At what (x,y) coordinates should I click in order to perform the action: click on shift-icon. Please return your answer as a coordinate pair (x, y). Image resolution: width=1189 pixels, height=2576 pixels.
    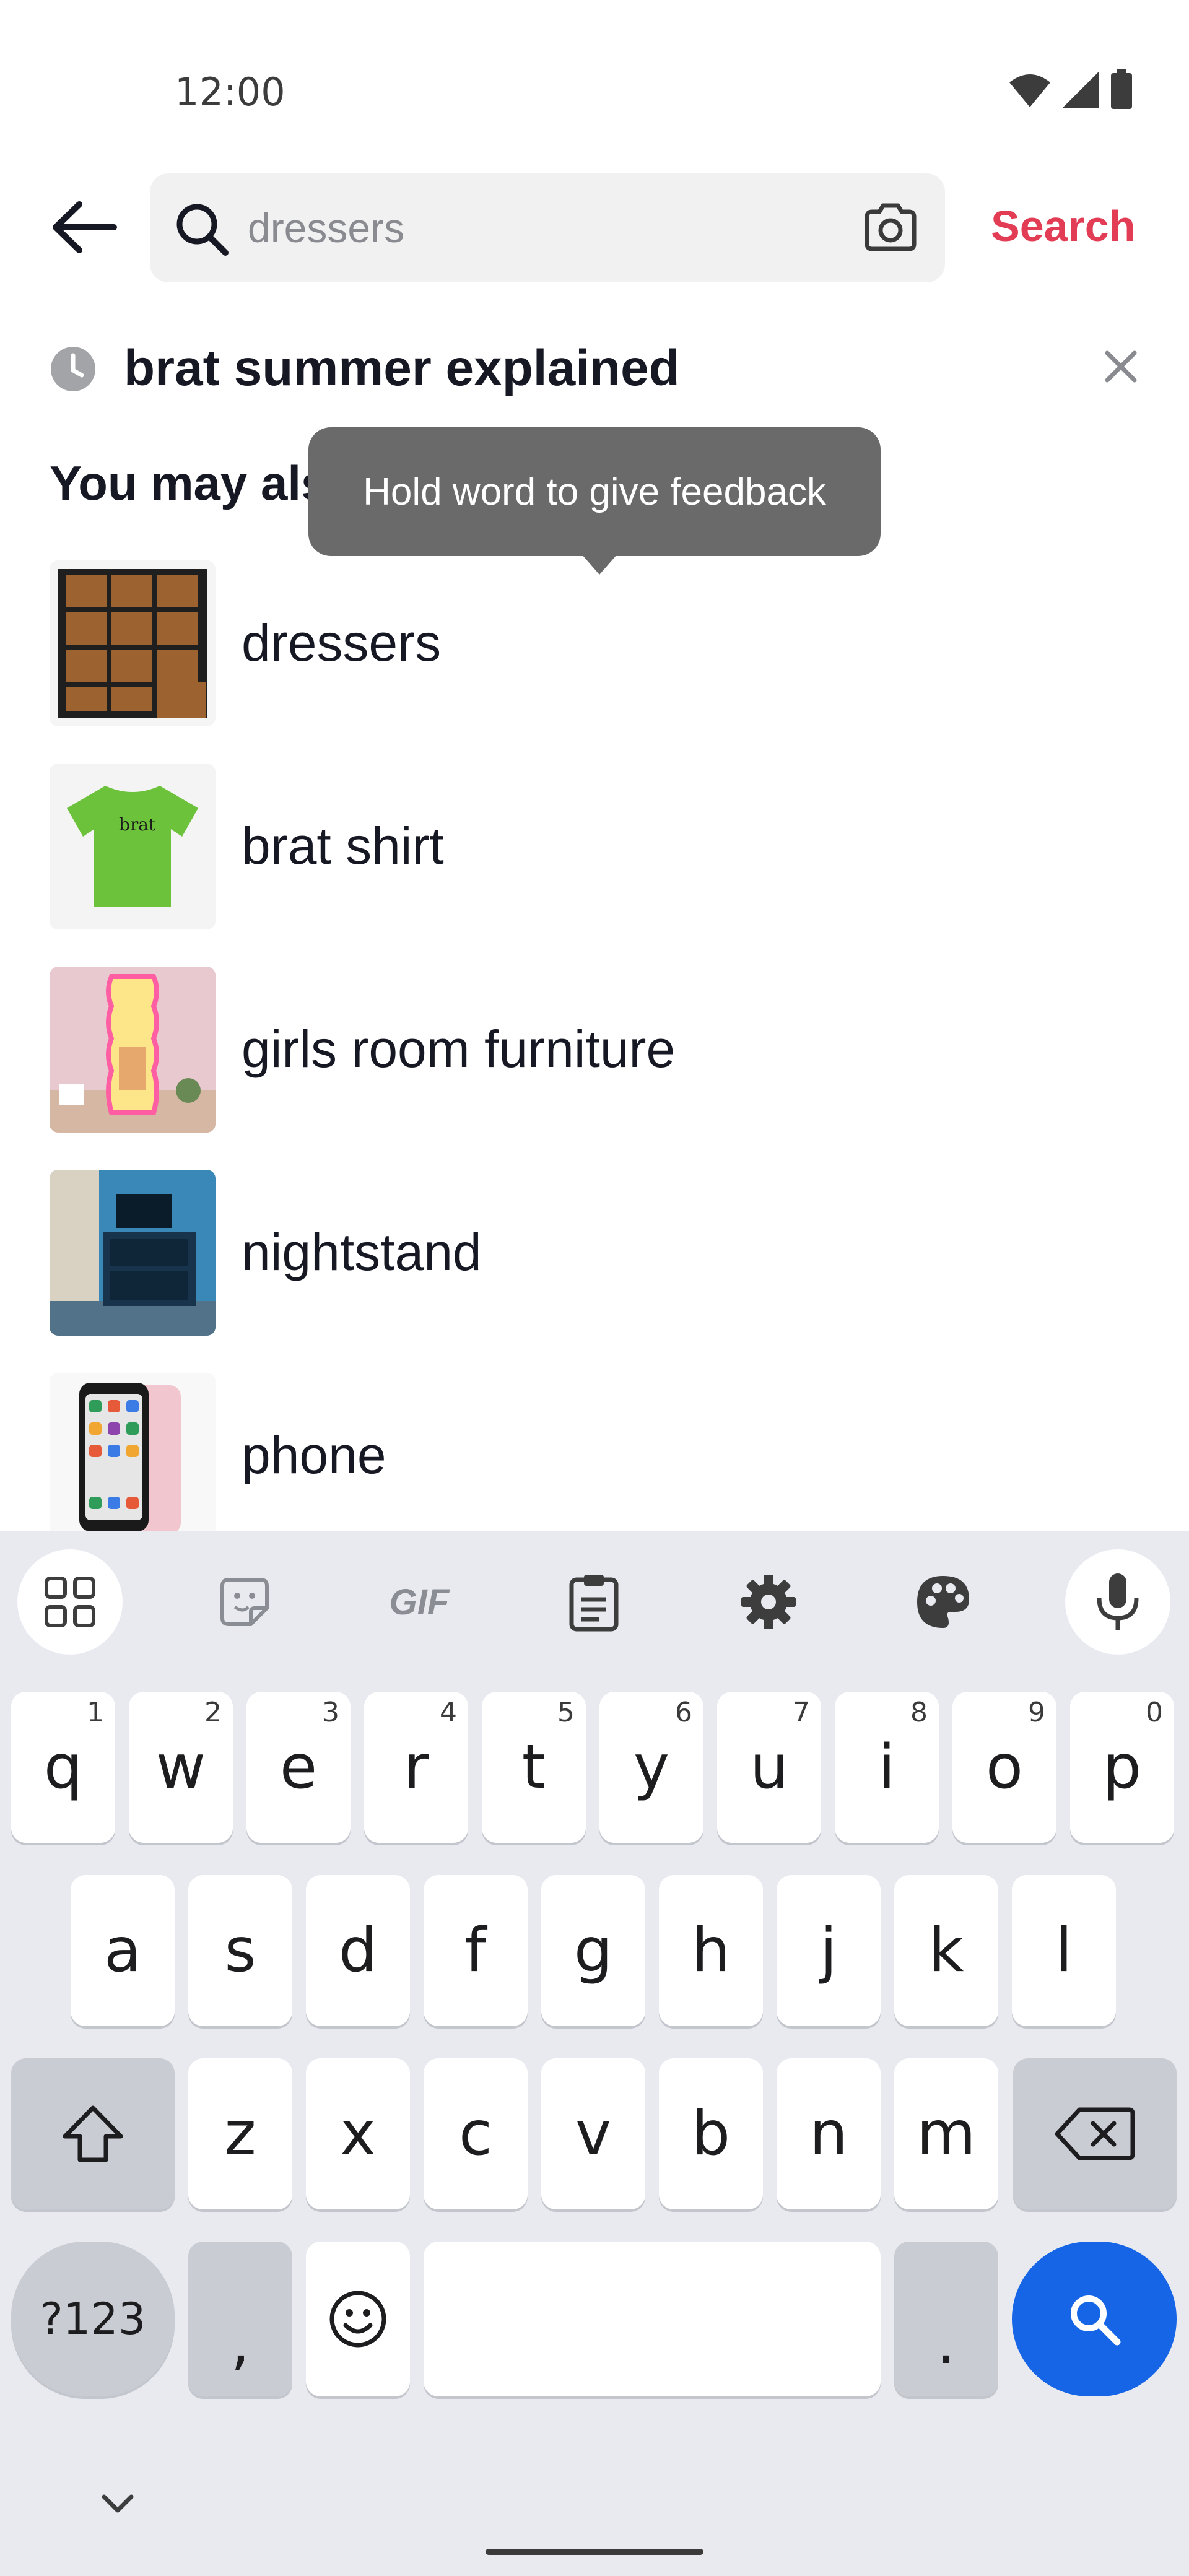
    Looking at the image, I should click on (93, 2133).